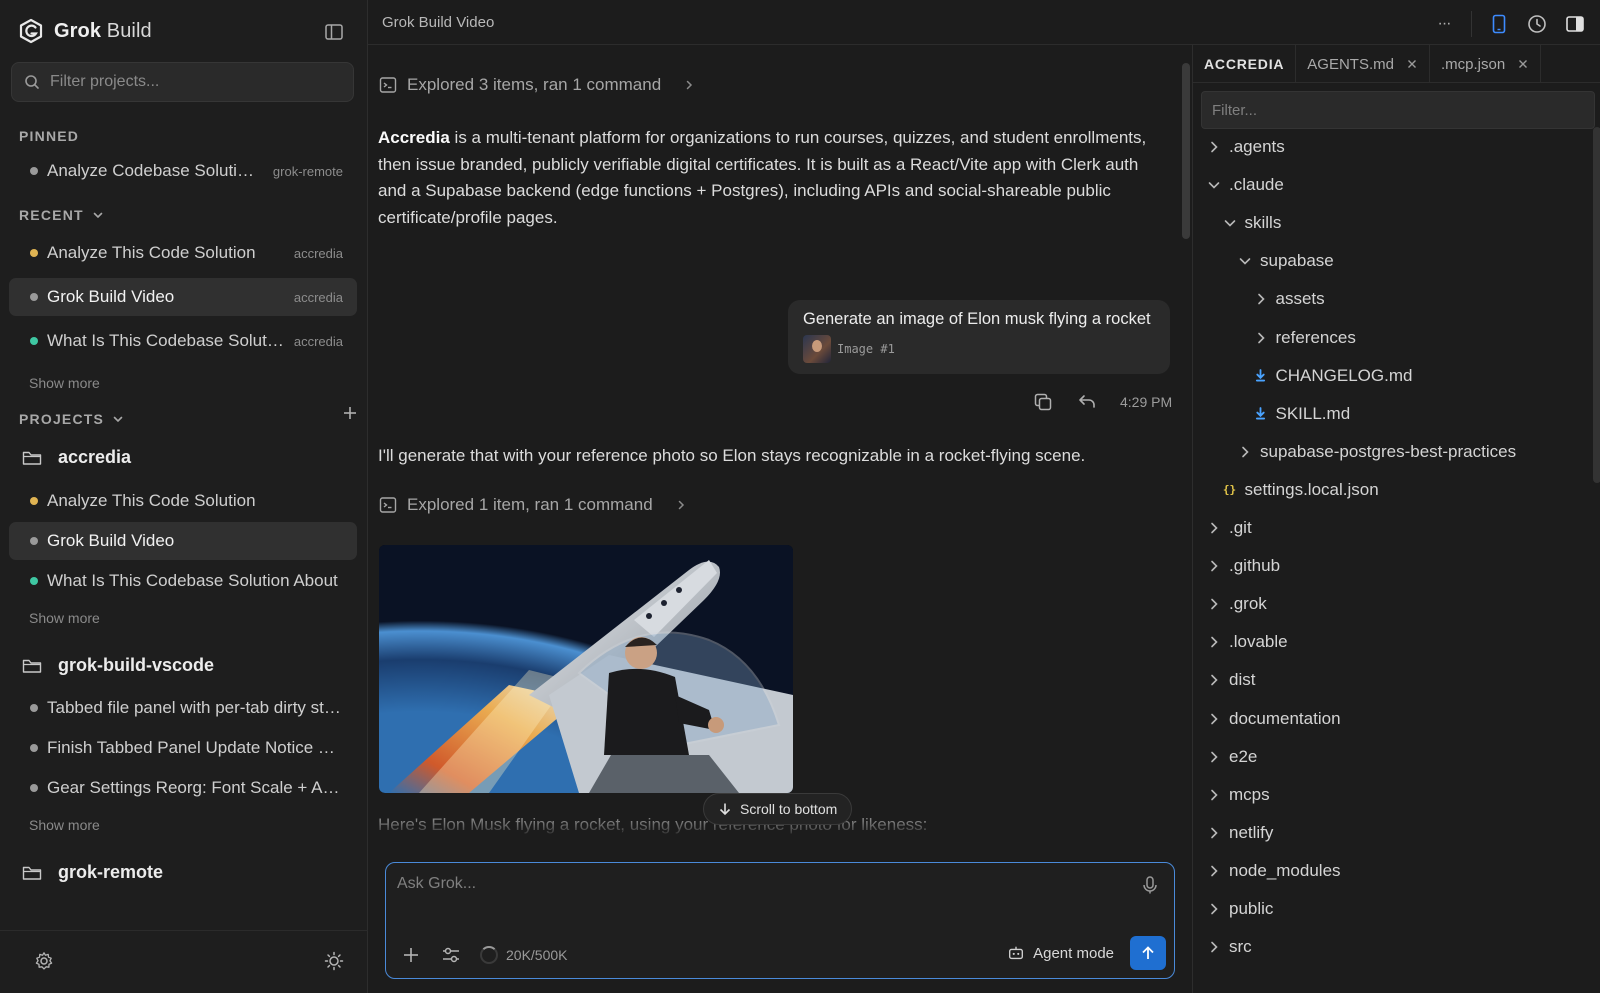  I want to click on context-usage-ring, so click(489, 955).